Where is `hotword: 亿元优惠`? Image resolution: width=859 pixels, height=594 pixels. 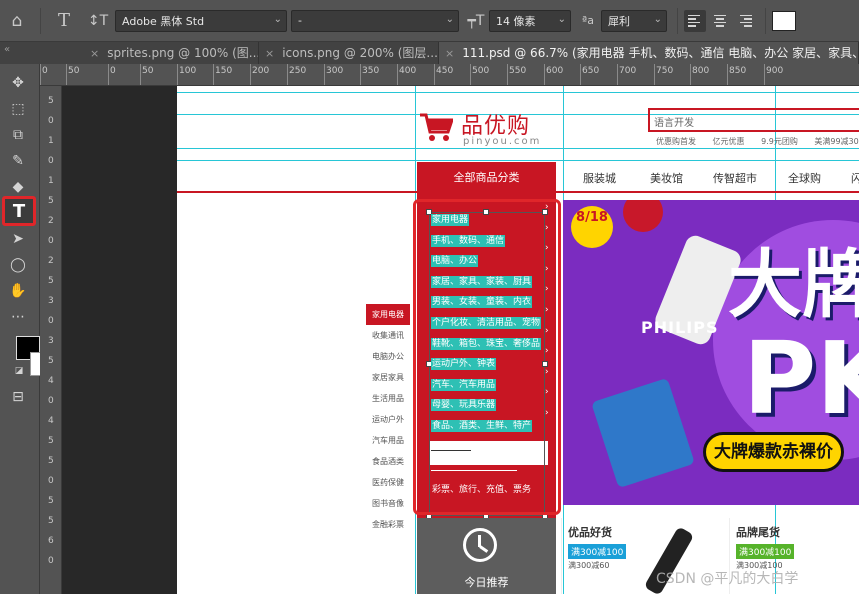
hotword: 亿元优惠 is located at coordinates (729, 141).